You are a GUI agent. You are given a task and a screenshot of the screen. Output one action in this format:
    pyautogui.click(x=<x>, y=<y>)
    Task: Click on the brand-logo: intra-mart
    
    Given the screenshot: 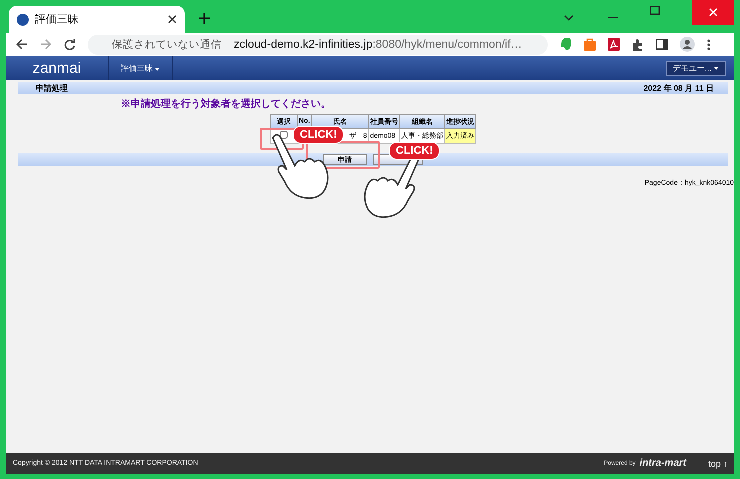 What is the action you would take?
    pyautogui.click(x=663, y=463)
    